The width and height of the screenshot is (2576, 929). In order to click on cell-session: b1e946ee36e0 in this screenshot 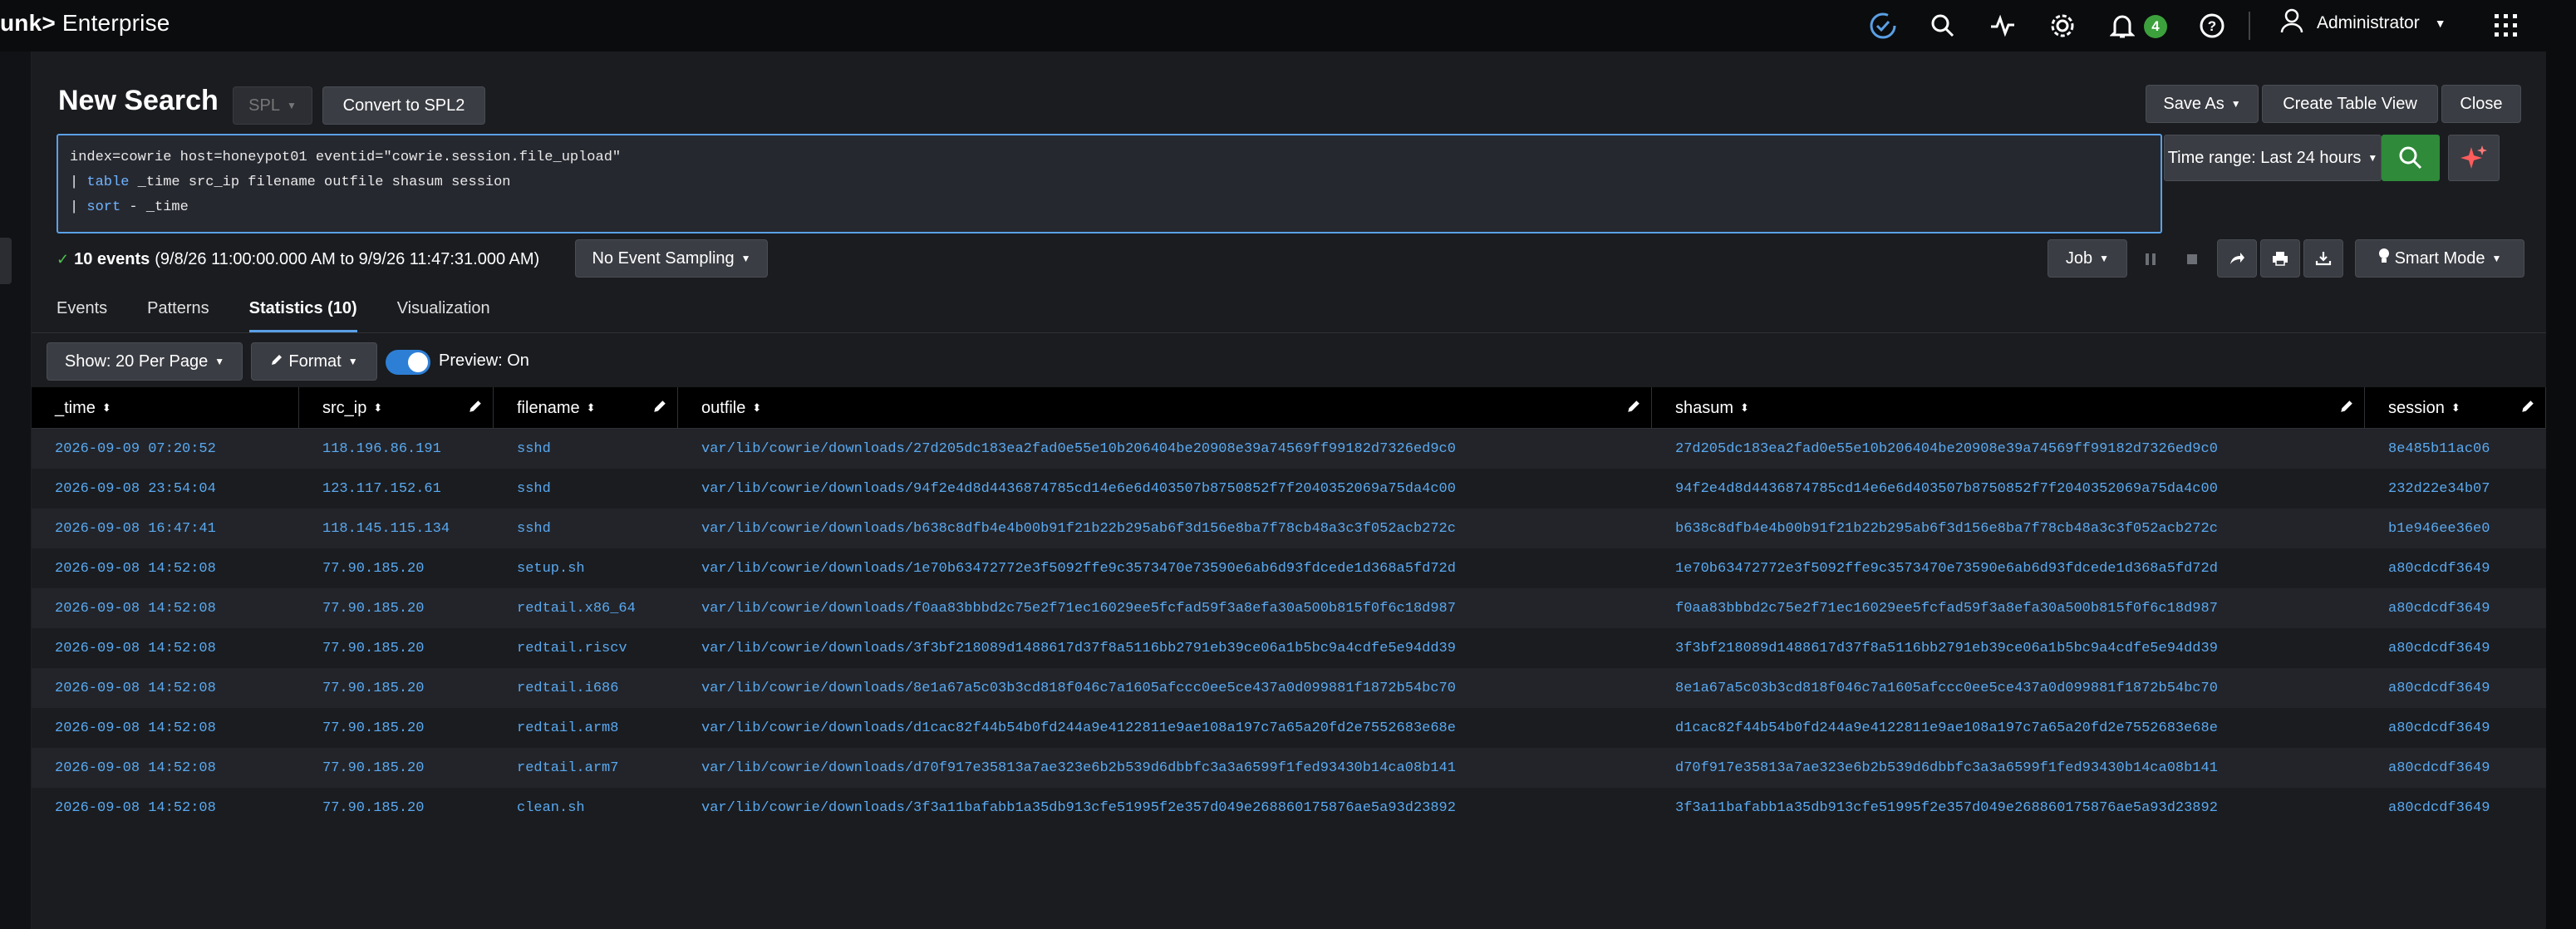, I will do `click(2455, 528)`.